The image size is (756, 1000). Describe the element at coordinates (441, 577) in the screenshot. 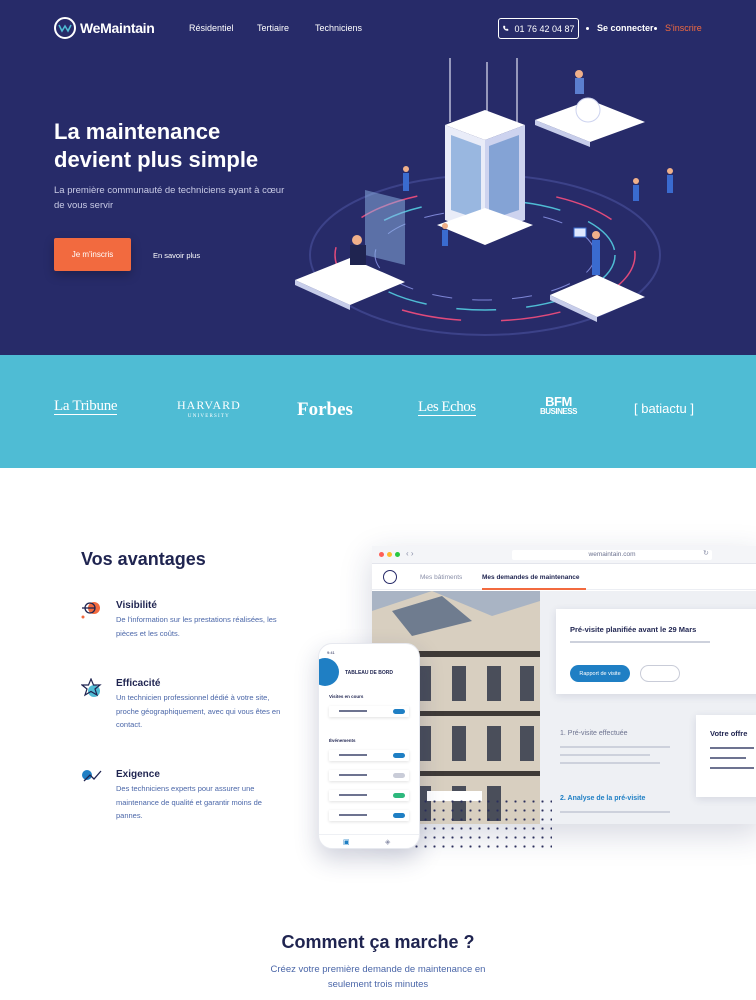

I see `tab-mes-batiments: Mes bâtiments` at that location.